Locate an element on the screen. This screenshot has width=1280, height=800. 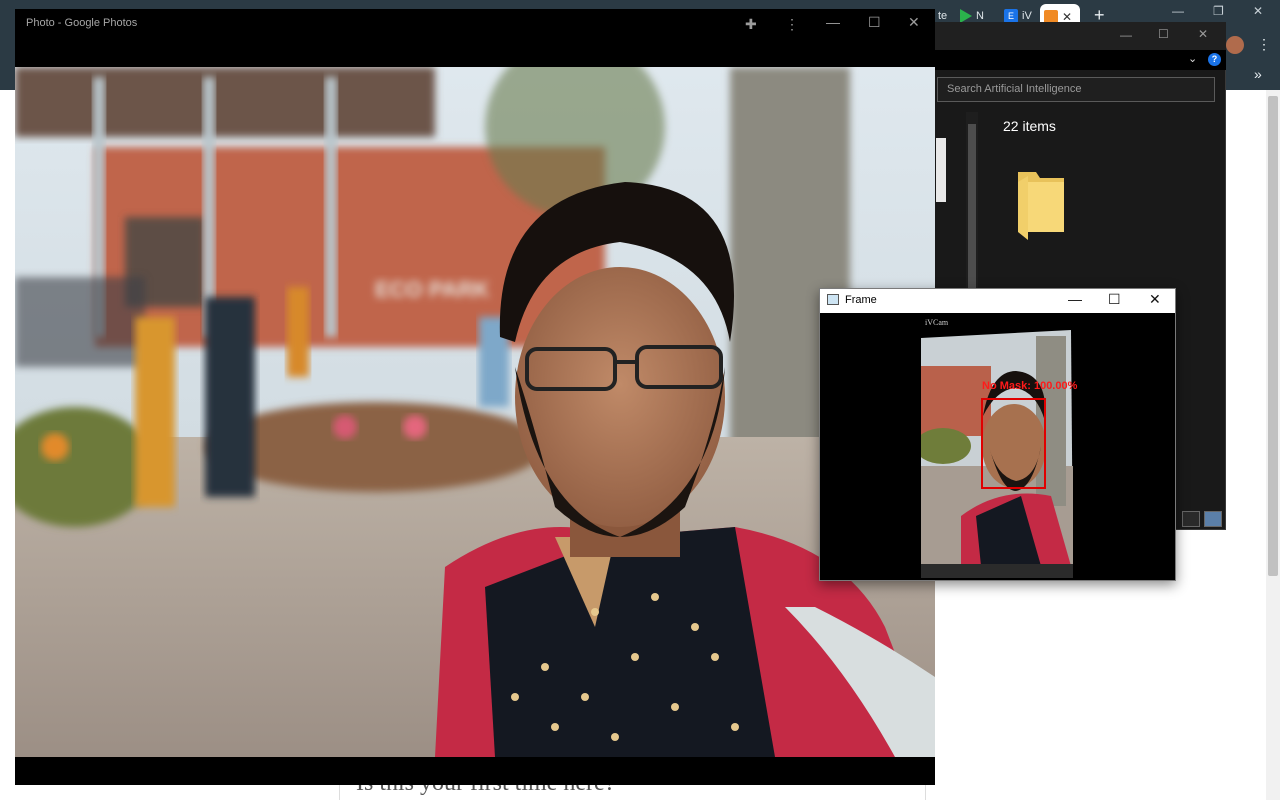
puzzle-icon: ✚ is located at coordinates (751, 24).